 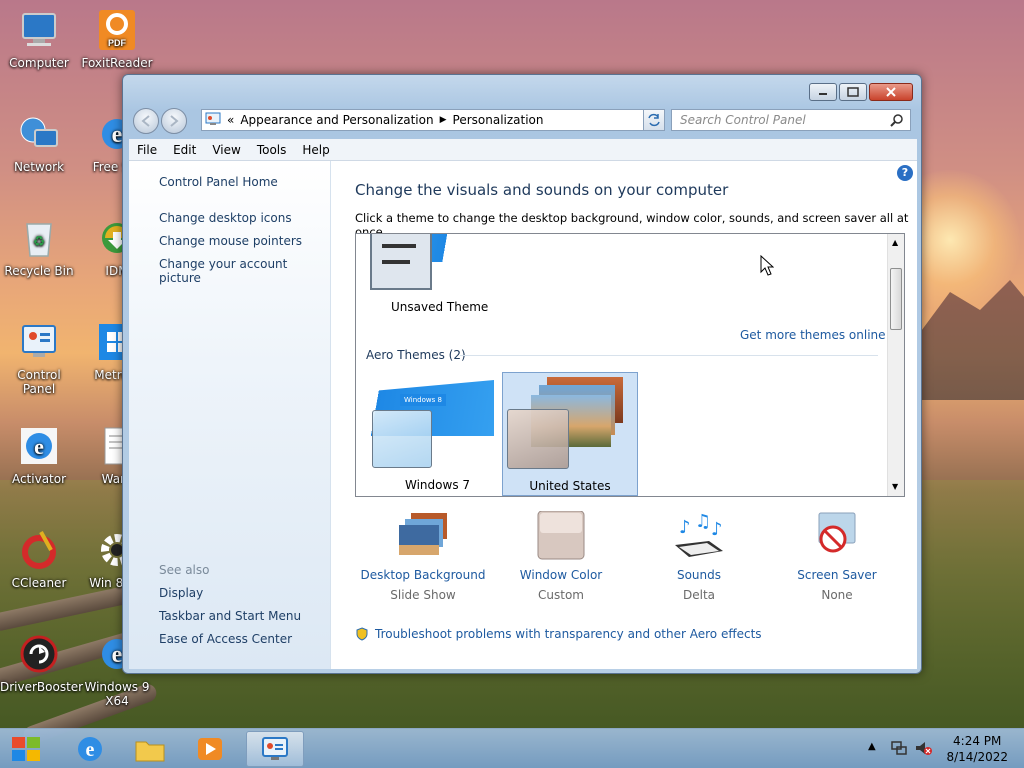 What do you see at coordinates (117, 30) in the screenshot?
I see `foxit-pdf-icon: PDF` at bounding box center [117, 30].